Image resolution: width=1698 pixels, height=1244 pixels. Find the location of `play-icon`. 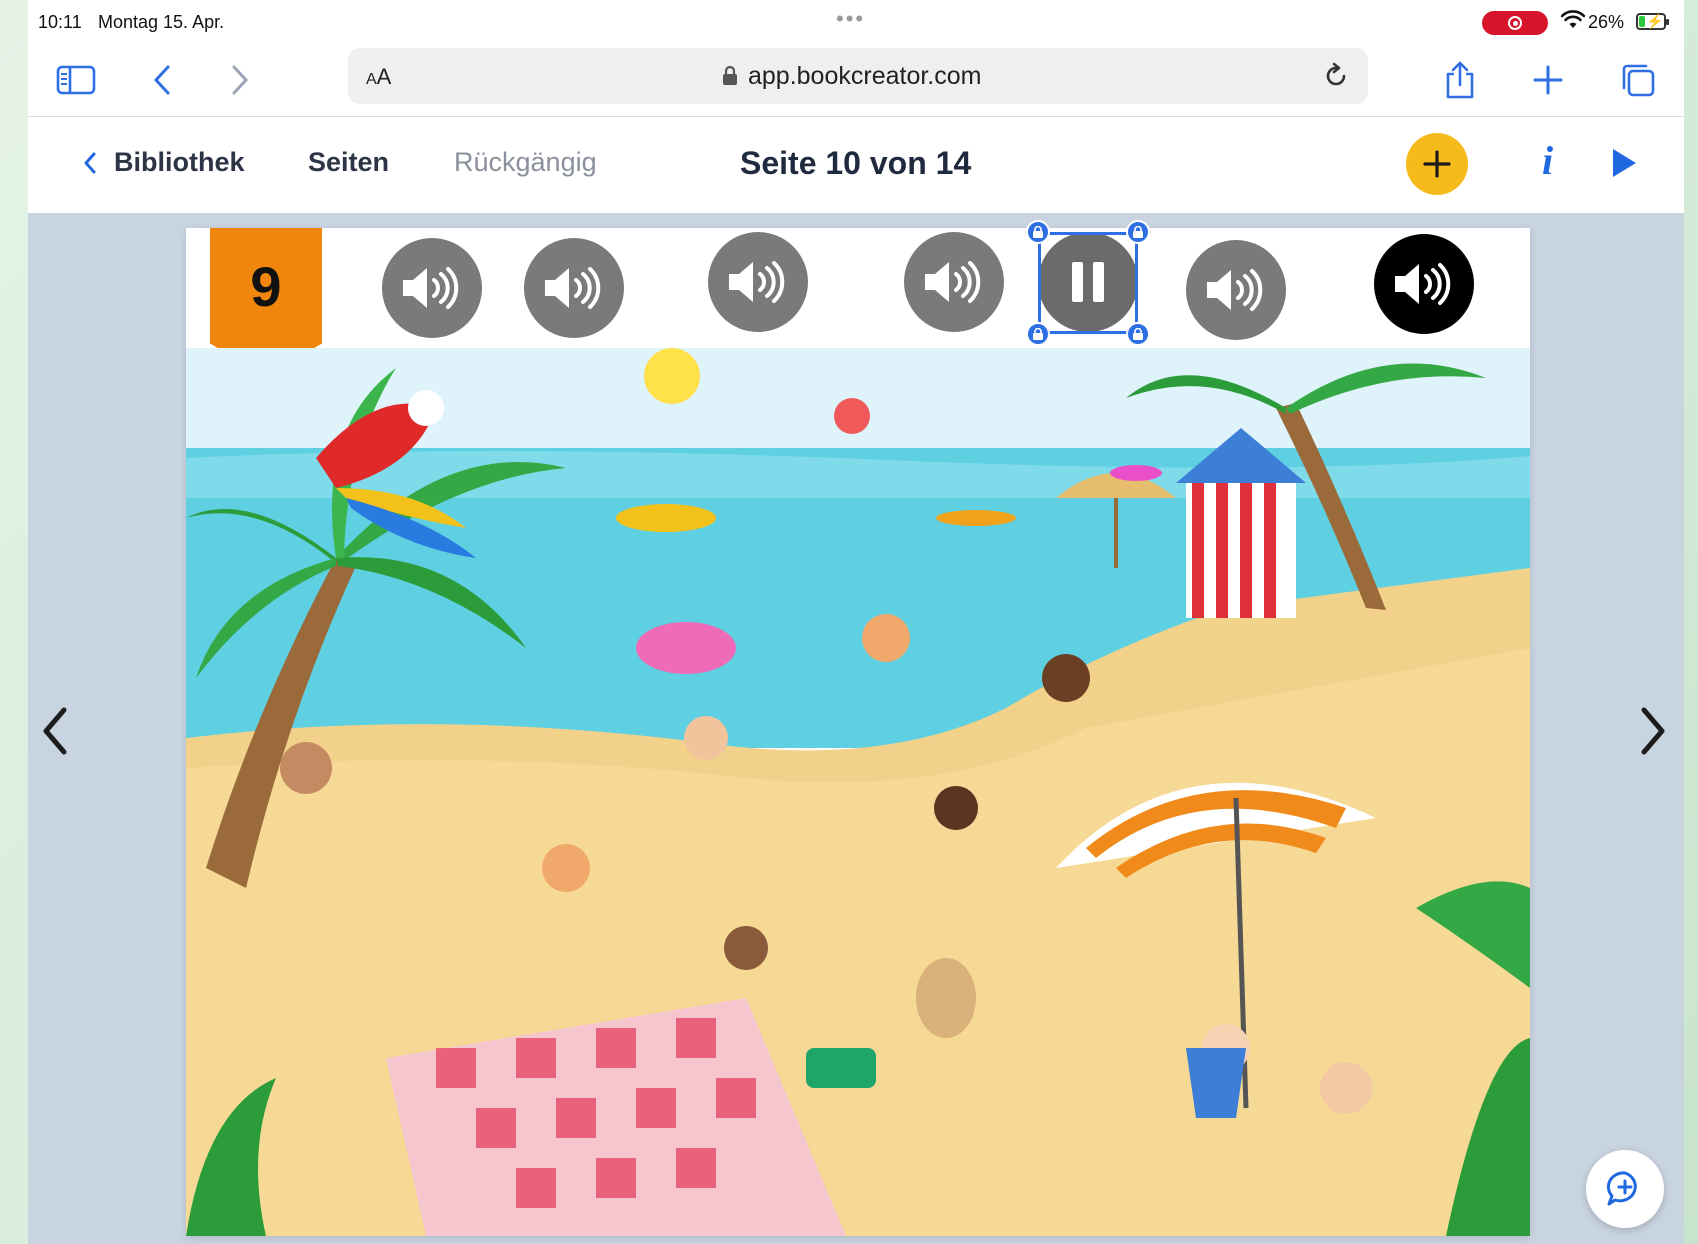

play-icon is located at coordinates (1624, 163).